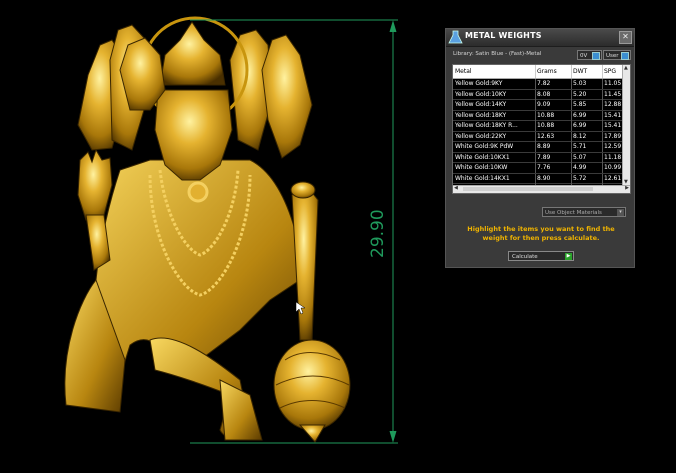  What do you see at coordinates (625, 37) in the screenshot?
I see `close-button: ✕` at bounding box center [625, 37].